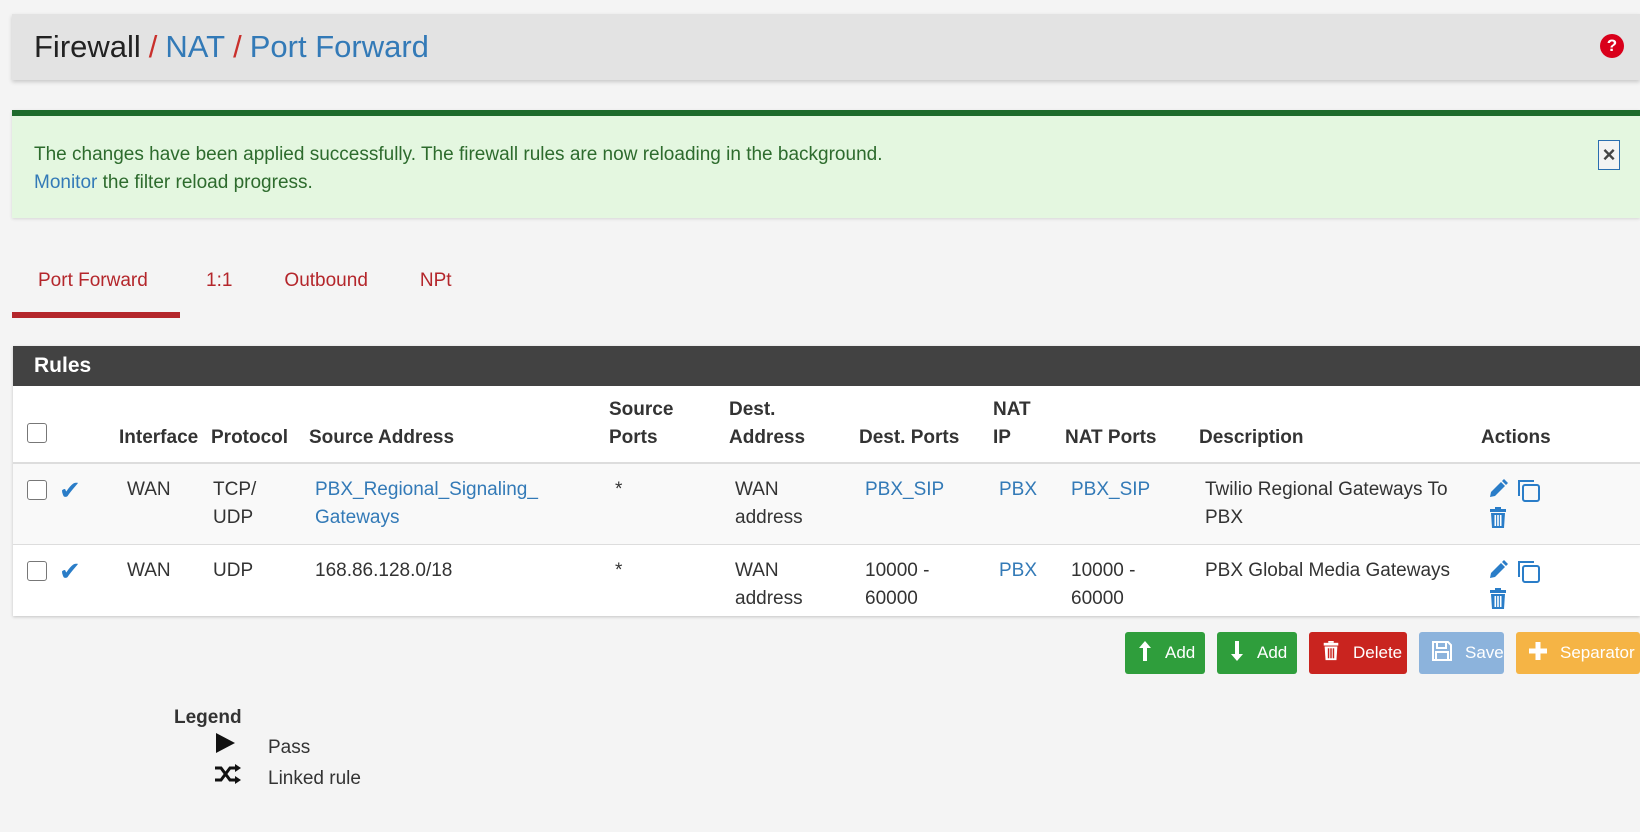 The width and height of the screenshot is (1640, 832). I want to click on cell-protocol: UDP, so click(233, 570).